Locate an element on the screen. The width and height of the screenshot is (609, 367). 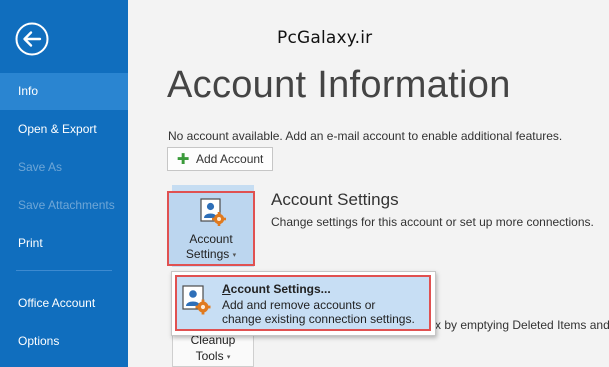
account-settings-heading: Account Settings is located at coordinates (335, 199).